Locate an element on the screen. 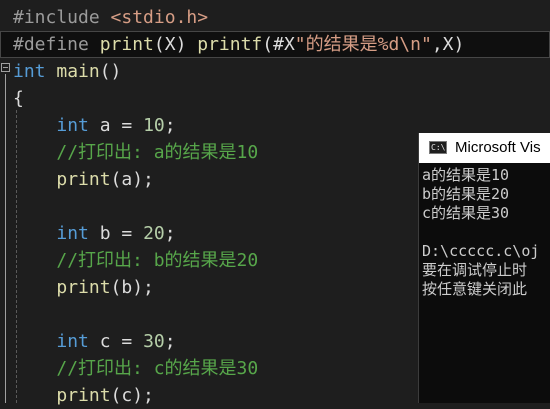  code-token: (#X is located at coordinates (278, 44).